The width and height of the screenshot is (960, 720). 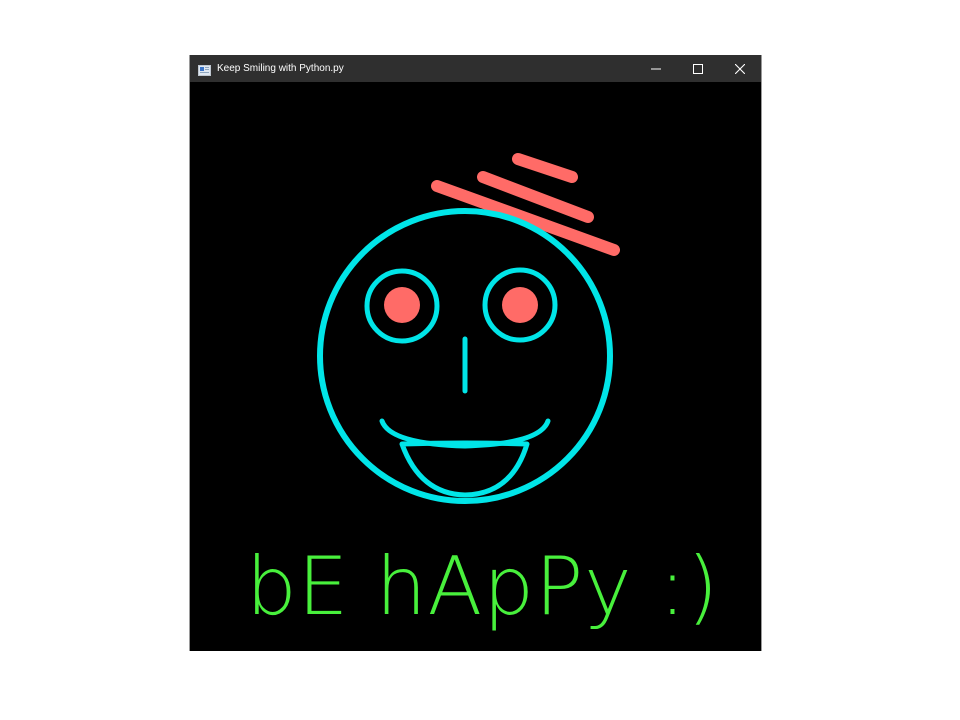 I want to click on mouth-opening, so click(x=464, y=469).